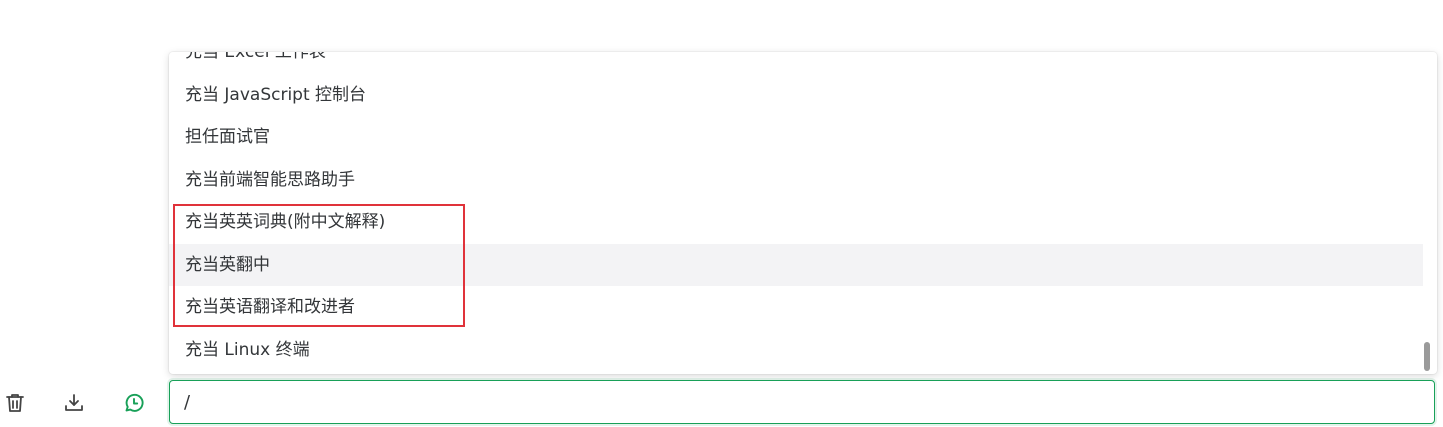  I want to click on dropdown-item-javascript-console: 充当 JavaScript 控制台, so click(796, 95).